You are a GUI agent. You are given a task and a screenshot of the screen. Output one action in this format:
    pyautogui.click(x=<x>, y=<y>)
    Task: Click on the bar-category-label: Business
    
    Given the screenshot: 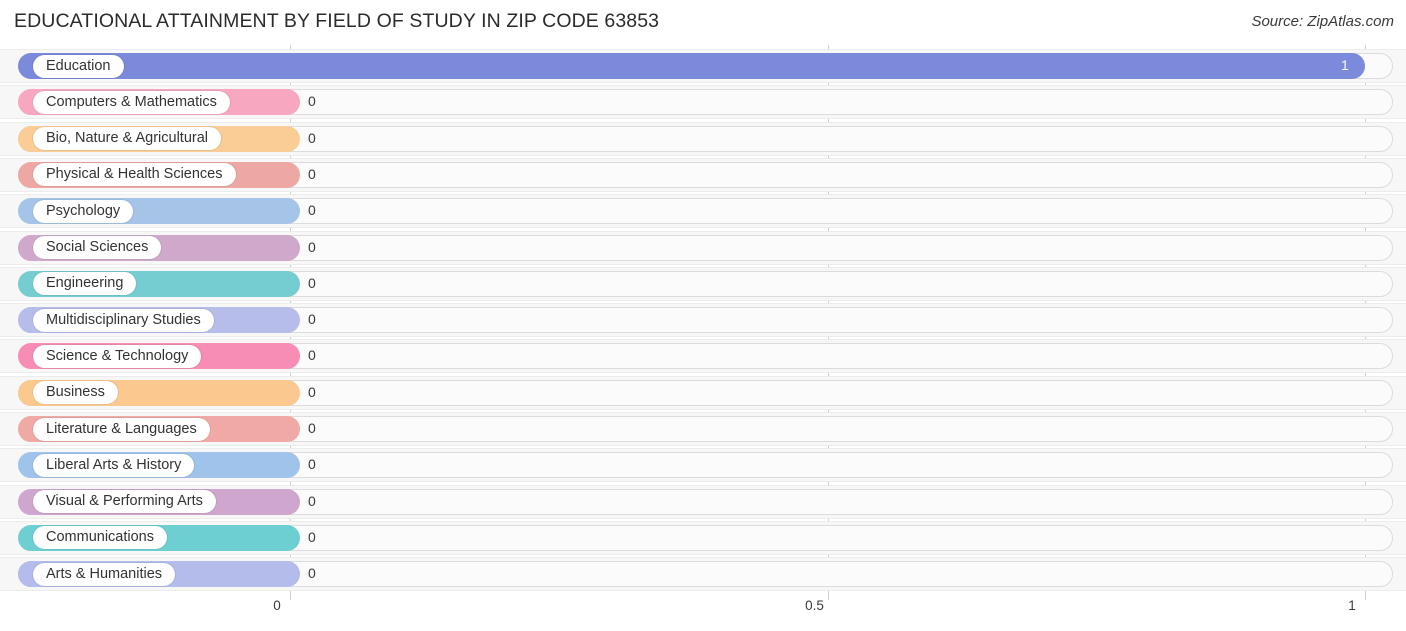 What is the action you would take?
    pyautogui.click(x=75, y=393)
    